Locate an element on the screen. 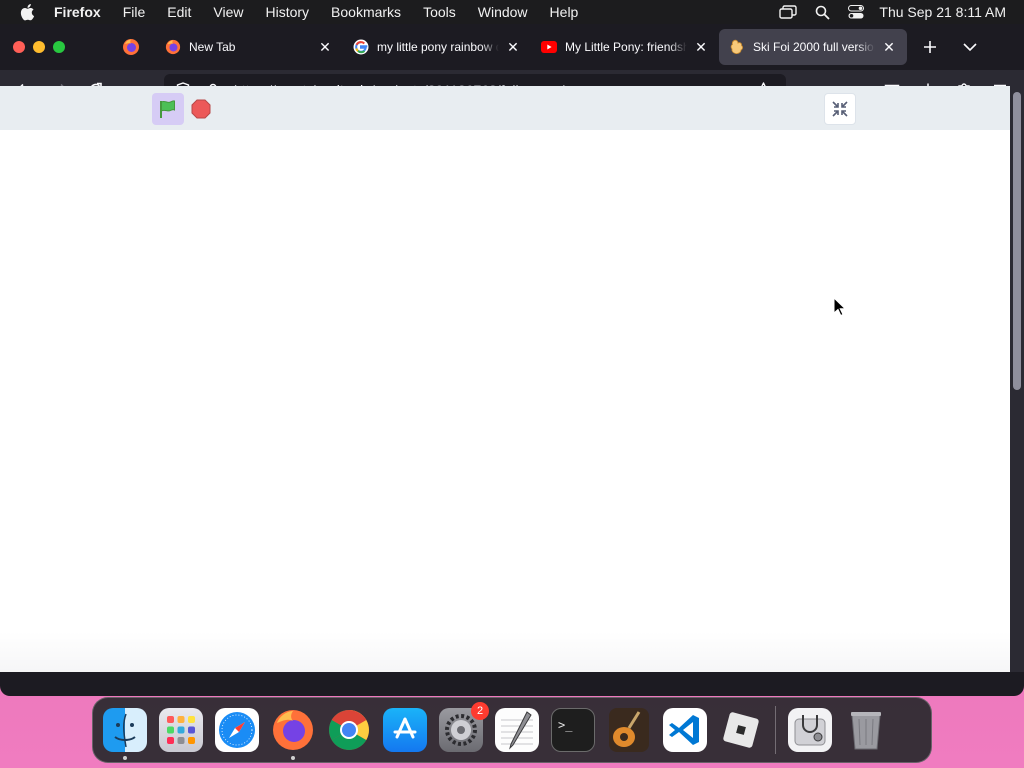 Image resolution: width=1024 pixels, height=768 pixels. launchpad-icon is located at coordinates (181, 730).